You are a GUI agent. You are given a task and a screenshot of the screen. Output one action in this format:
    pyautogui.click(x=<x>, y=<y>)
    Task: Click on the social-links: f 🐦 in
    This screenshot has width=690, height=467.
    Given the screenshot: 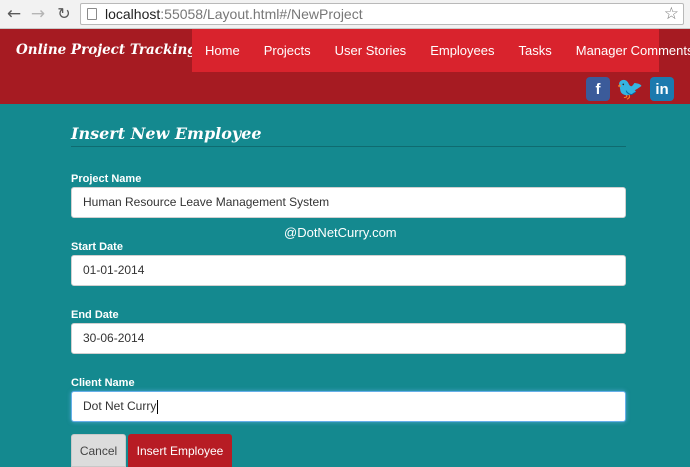 What is the action you would take?
    pyautogui.click(x=630, y=89)
    